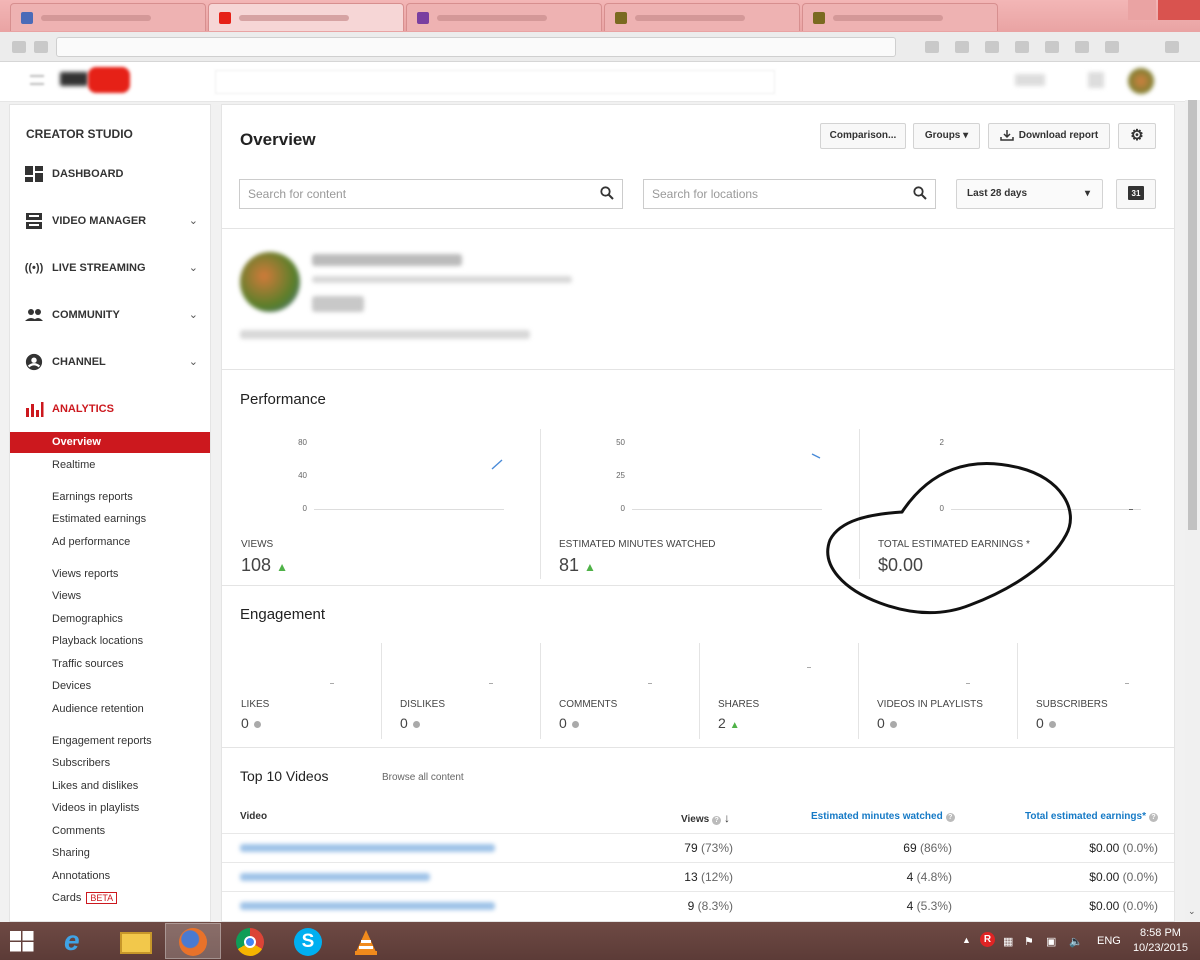  I want to click on sidebar-item-analytics: ANALYTICS, so click(110, 409).